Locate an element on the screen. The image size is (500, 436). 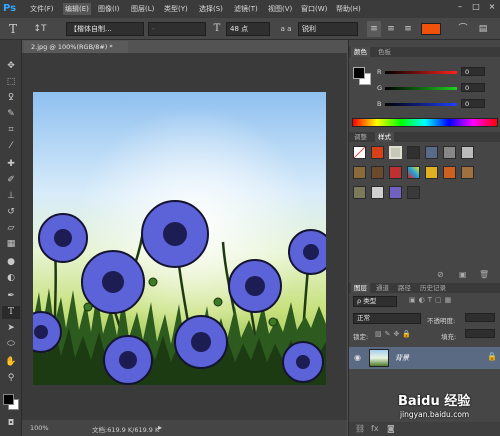
channel-b-value: 0 is located at coordinates (473, 103).